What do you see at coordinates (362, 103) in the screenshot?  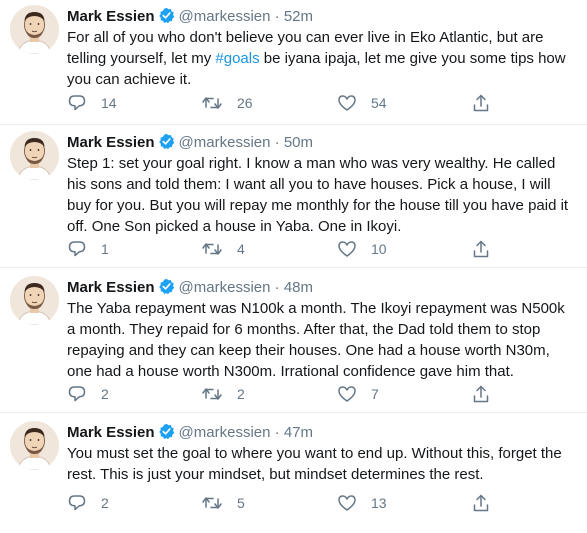 I see `like-button: 54` at bounding box center [362, 103].